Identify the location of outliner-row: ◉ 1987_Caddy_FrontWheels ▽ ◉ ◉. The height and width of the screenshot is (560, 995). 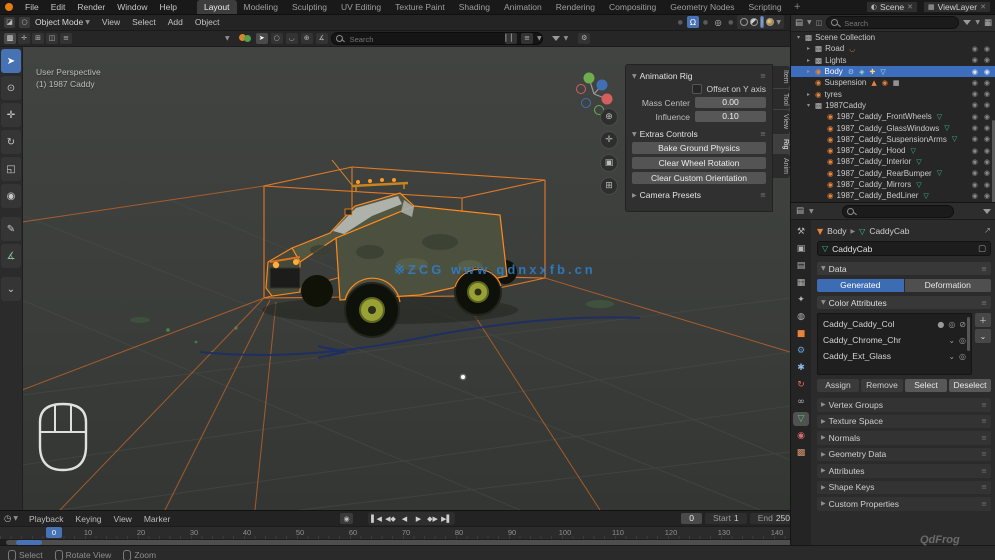
(893, 116).